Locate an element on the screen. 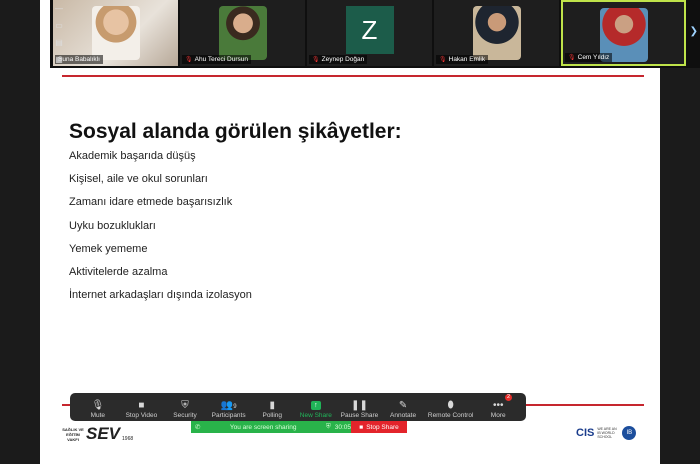  participant-tile: Suna Babalıklı is located at coordinates (115, 33).